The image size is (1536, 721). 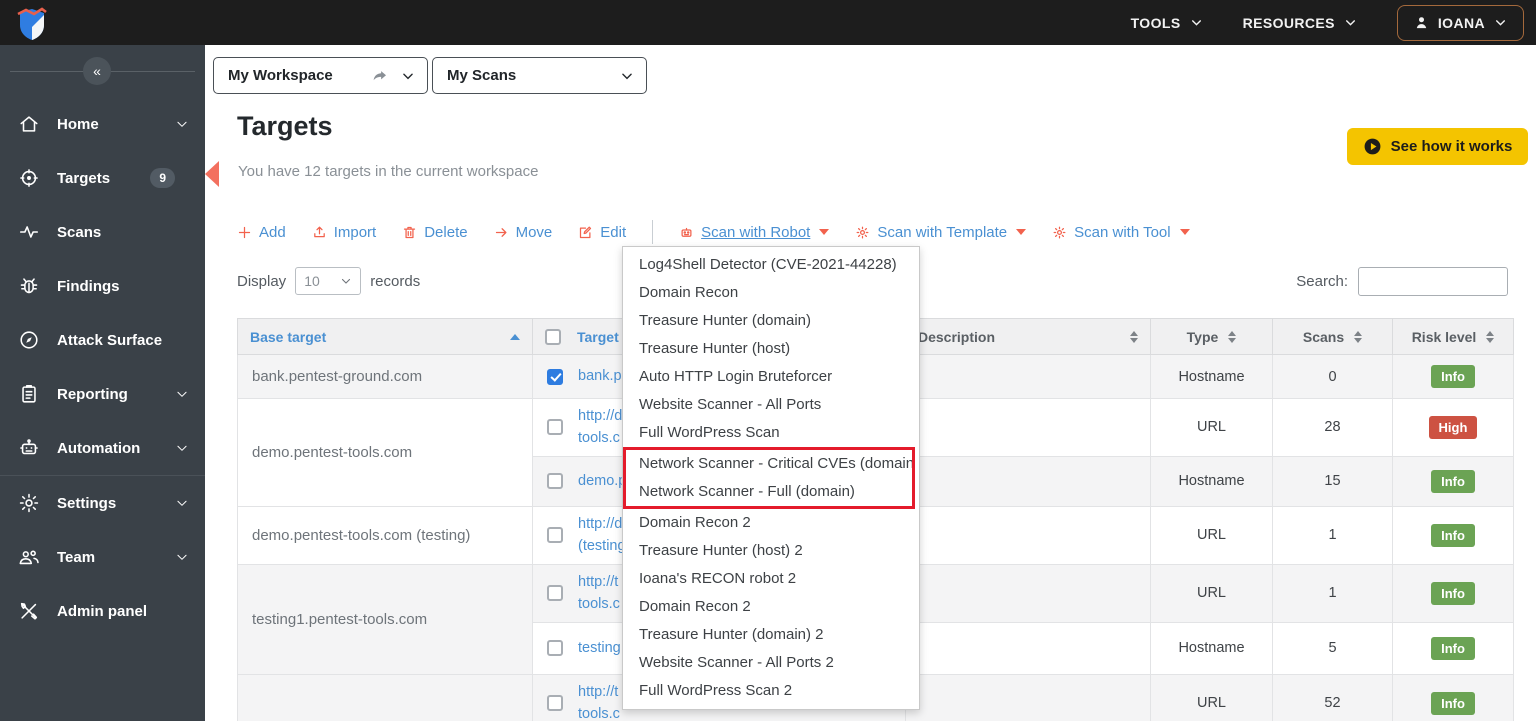 What do you see at coordinates (1121, 232) in the screenshot?
I see `scan-with-tool-button: Scan with Tool` at bounding box center [1121, 232].